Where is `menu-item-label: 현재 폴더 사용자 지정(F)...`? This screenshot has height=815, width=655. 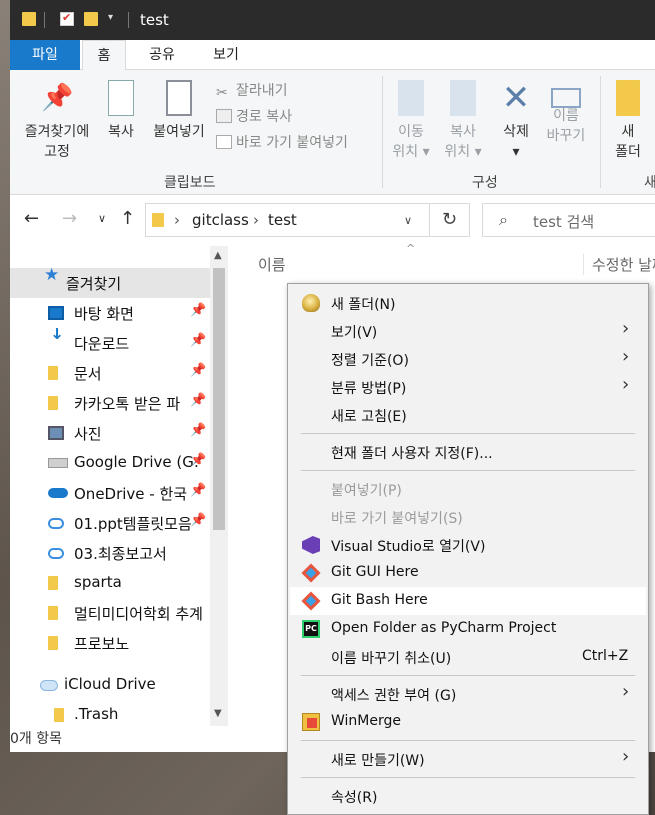 menu-item-label: 현재 폴더 사용자 지정(F)... is located at coordinates (412, 454).